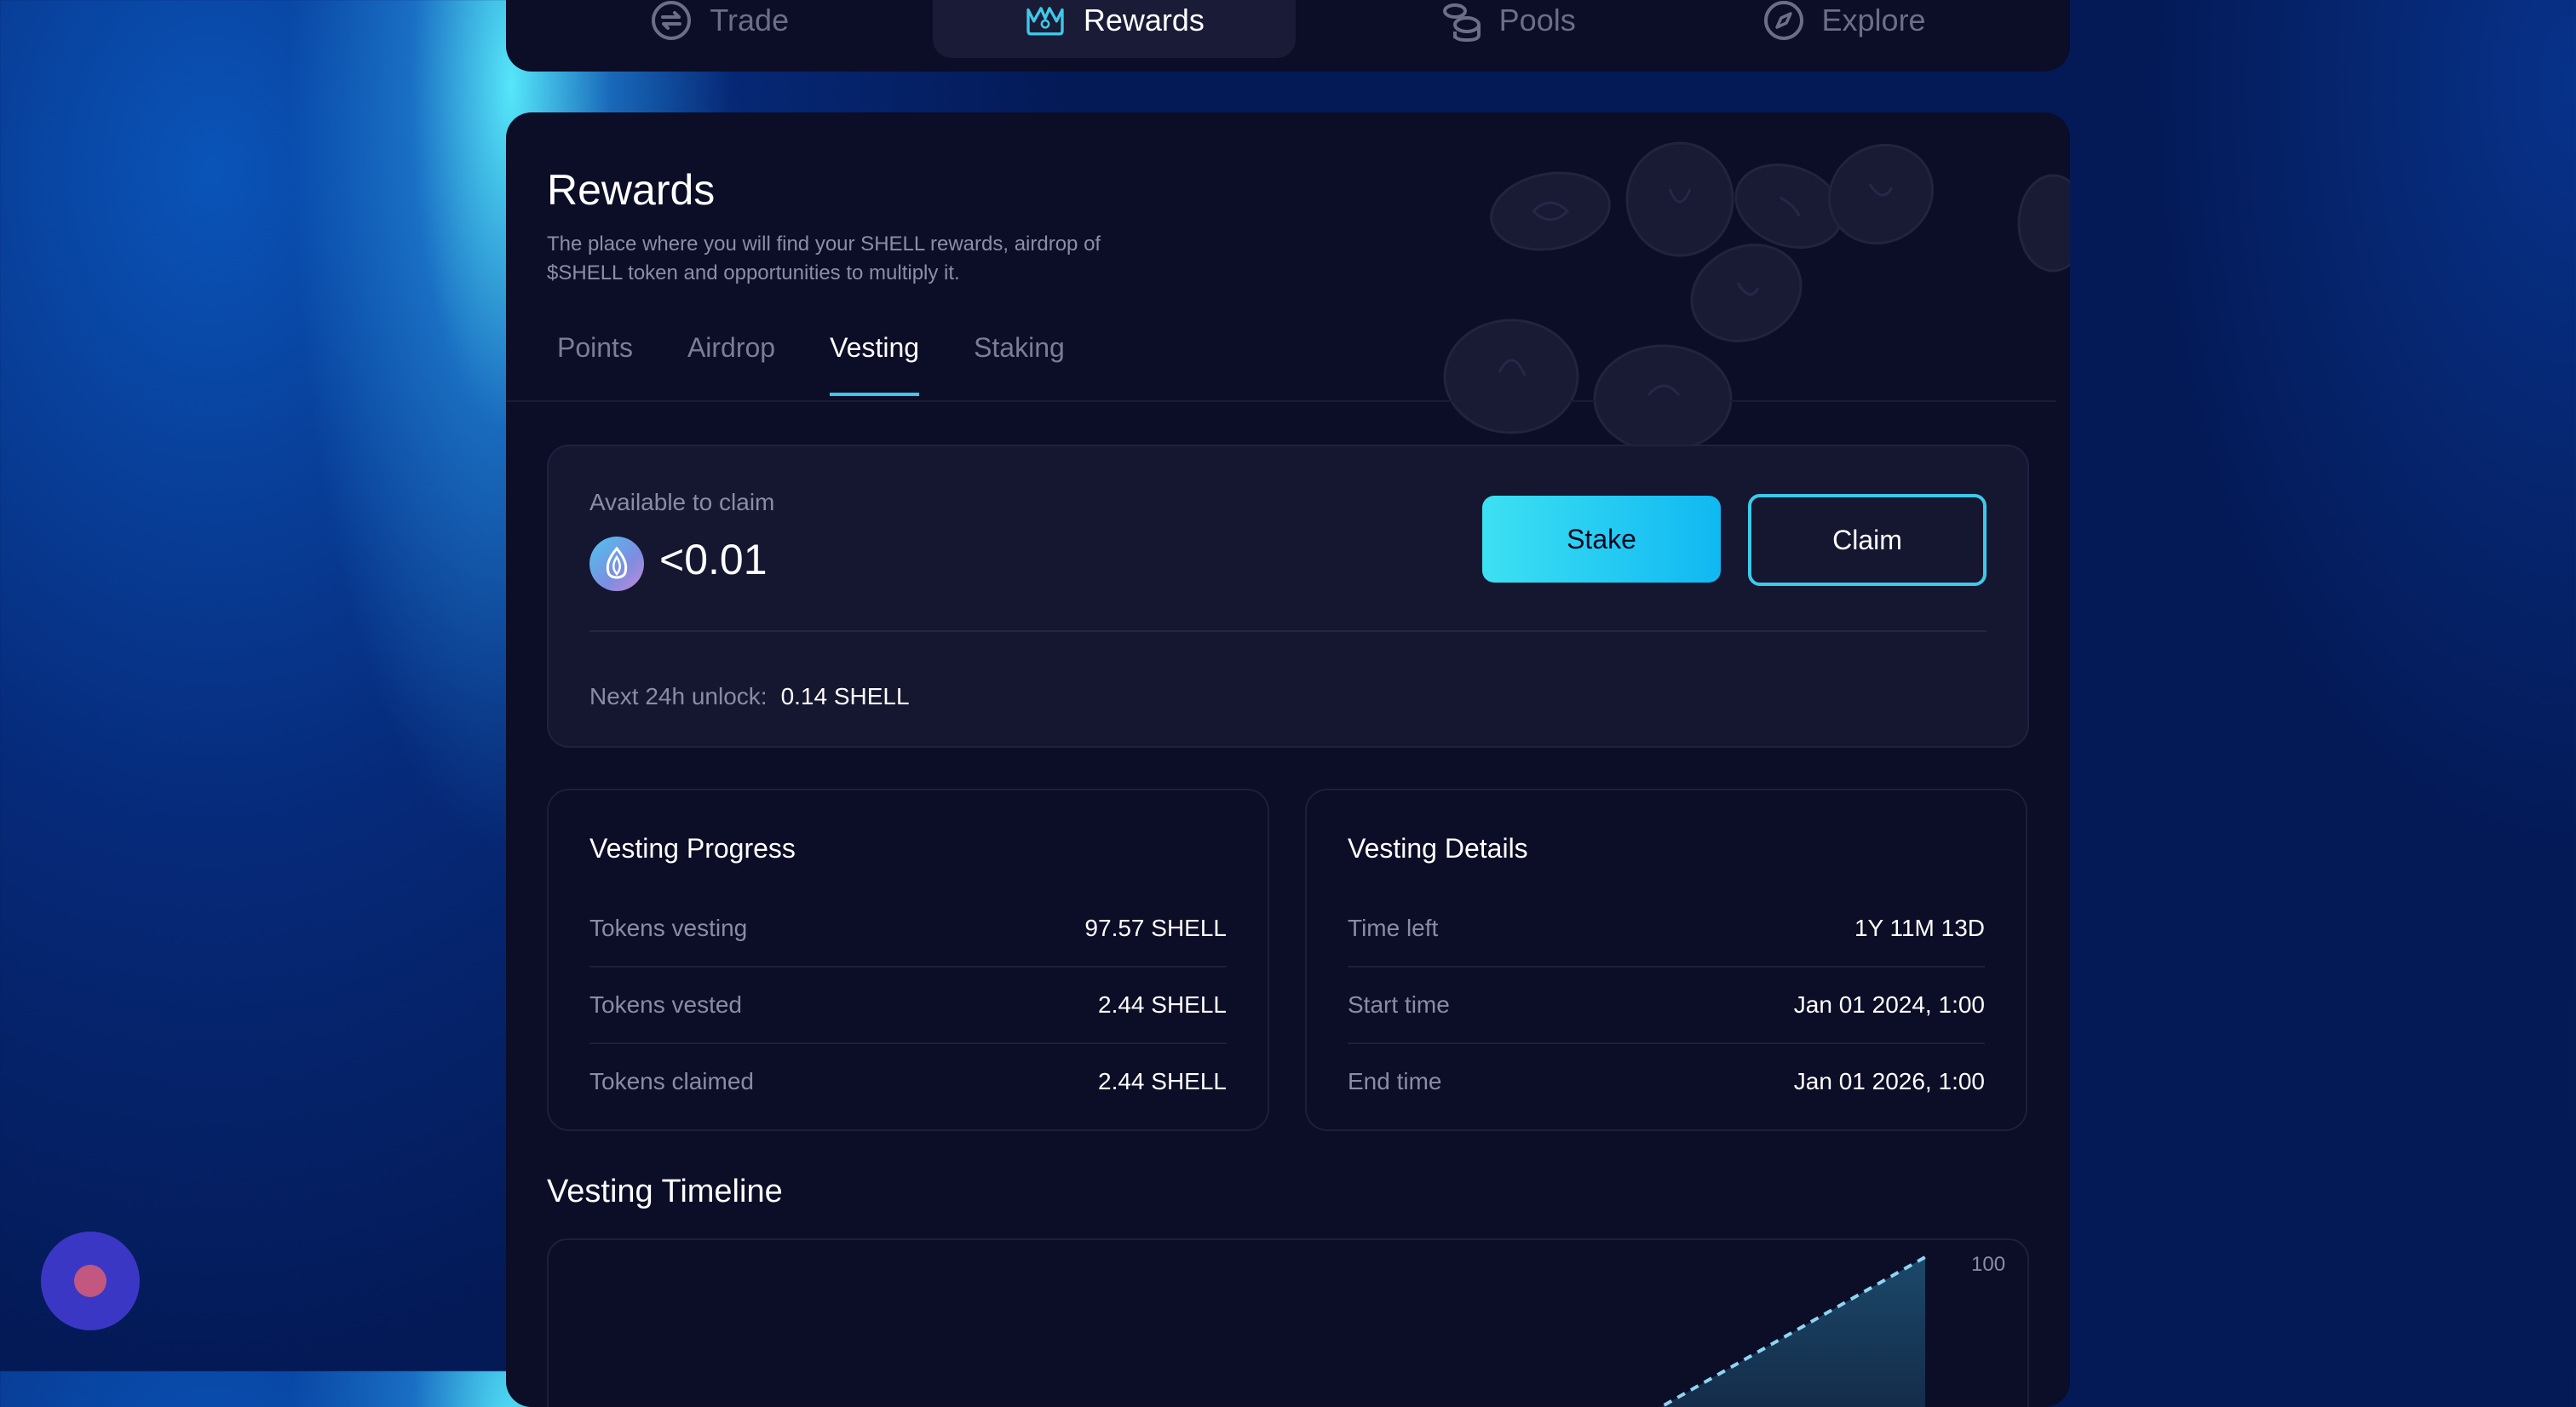  I want to click on nav-tab-rewards: Rewards, so click(1114, 29).